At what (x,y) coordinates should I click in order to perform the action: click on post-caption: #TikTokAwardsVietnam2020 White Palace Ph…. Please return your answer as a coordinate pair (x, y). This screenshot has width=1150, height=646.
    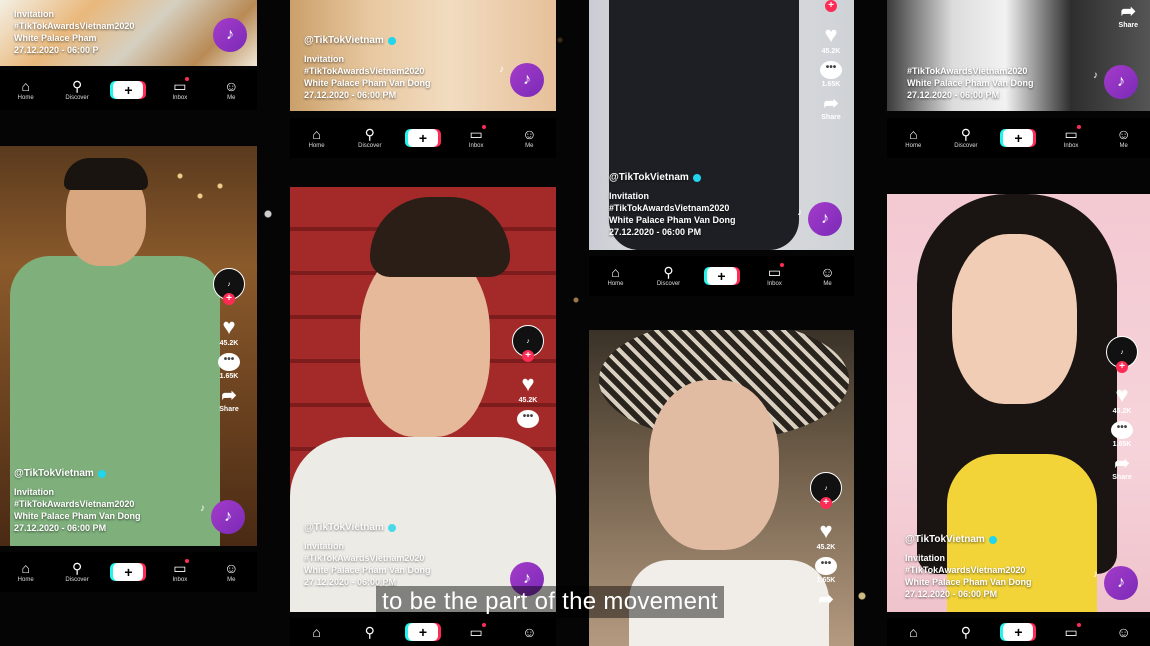
    Looking at the image, I should click on (970, 83).